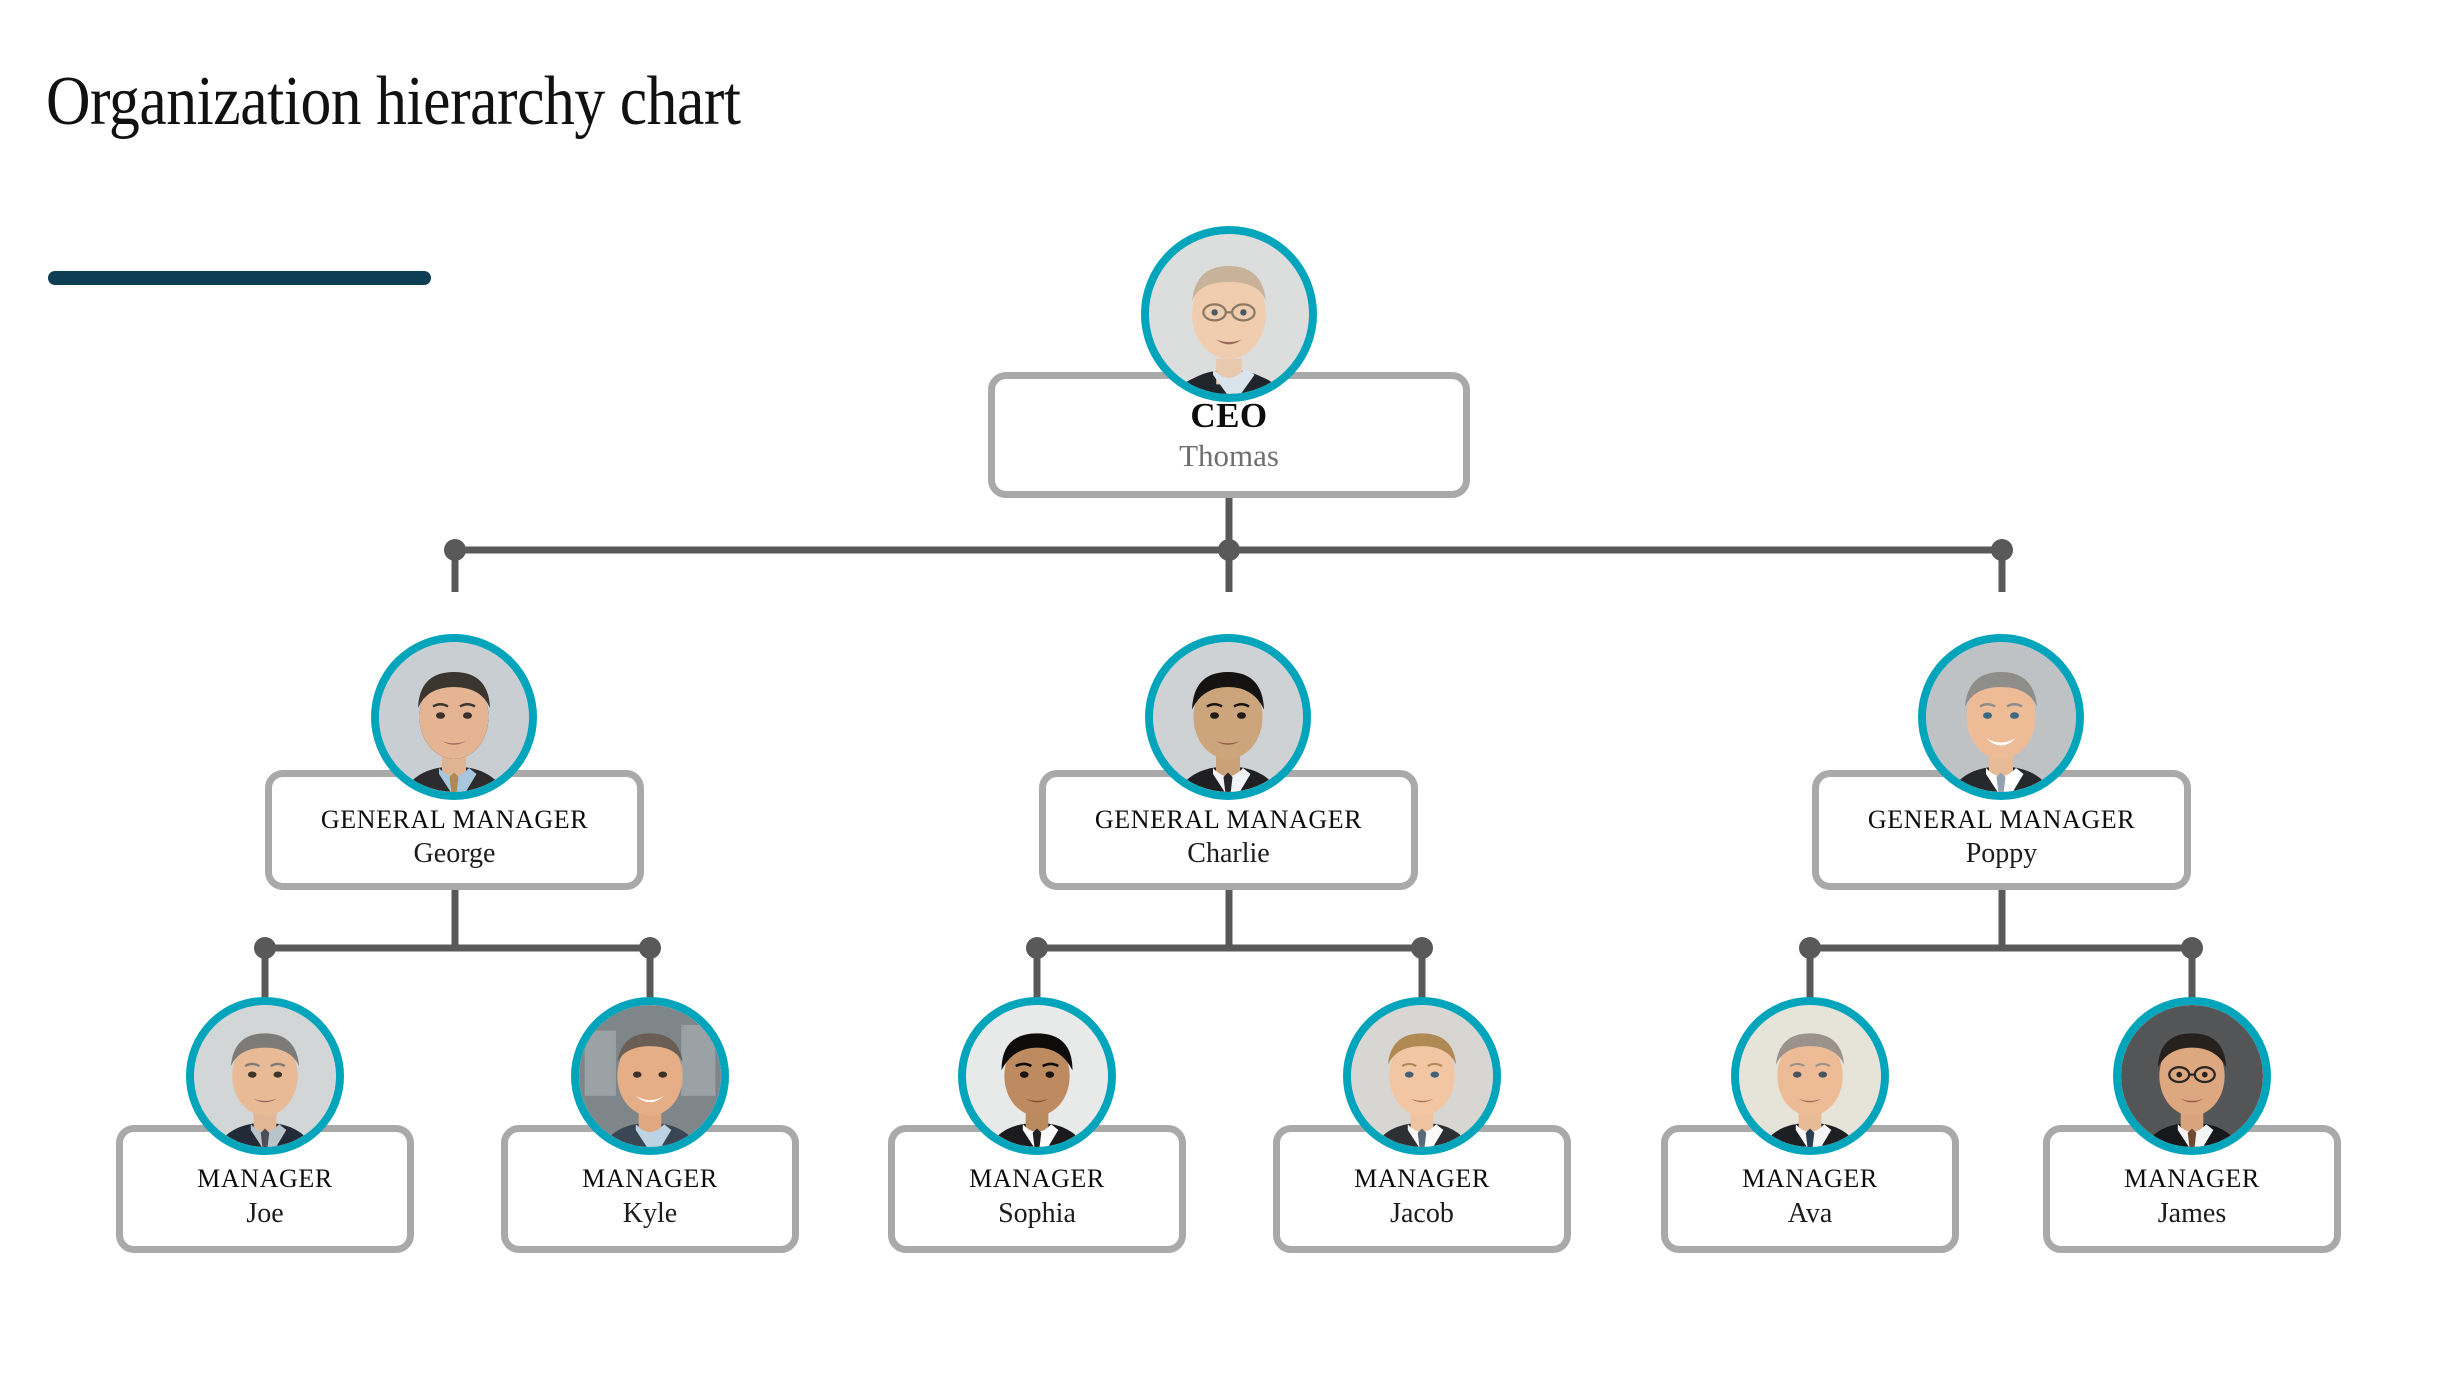 This screenshot has height=1380, width=2458. I want to click on portrait-james, so click(2192, 1076).